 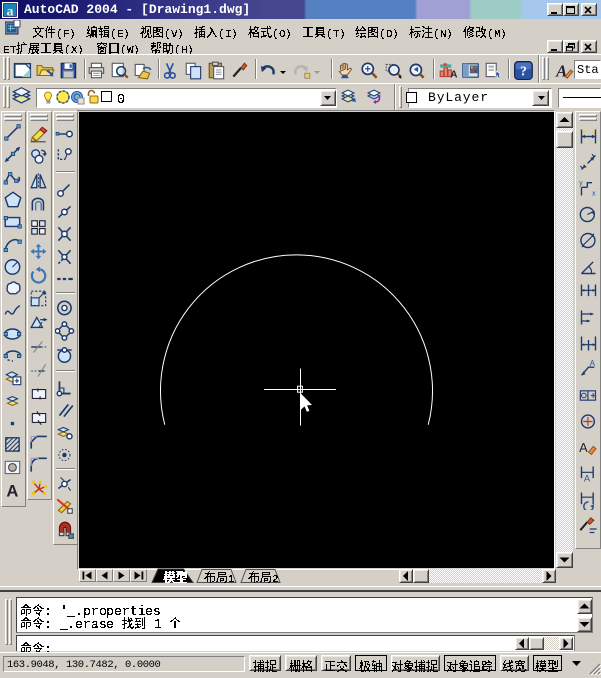 What do you see at coordinates (594, 193) in the screenshot?
I see `svg-text: x` at bounding box center [594, 193].